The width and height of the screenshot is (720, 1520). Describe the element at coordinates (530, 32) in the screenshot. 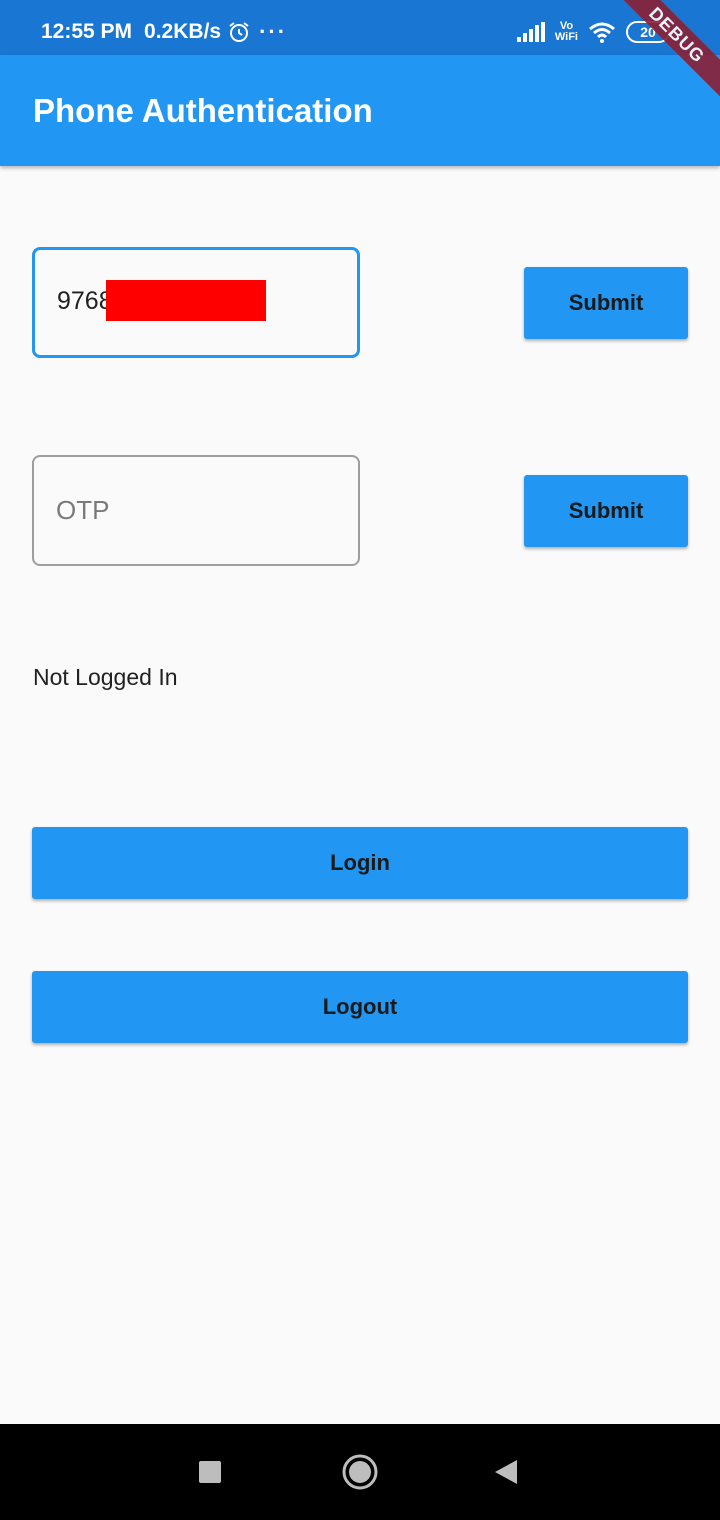

I see `cell-signal-icon` at that location.